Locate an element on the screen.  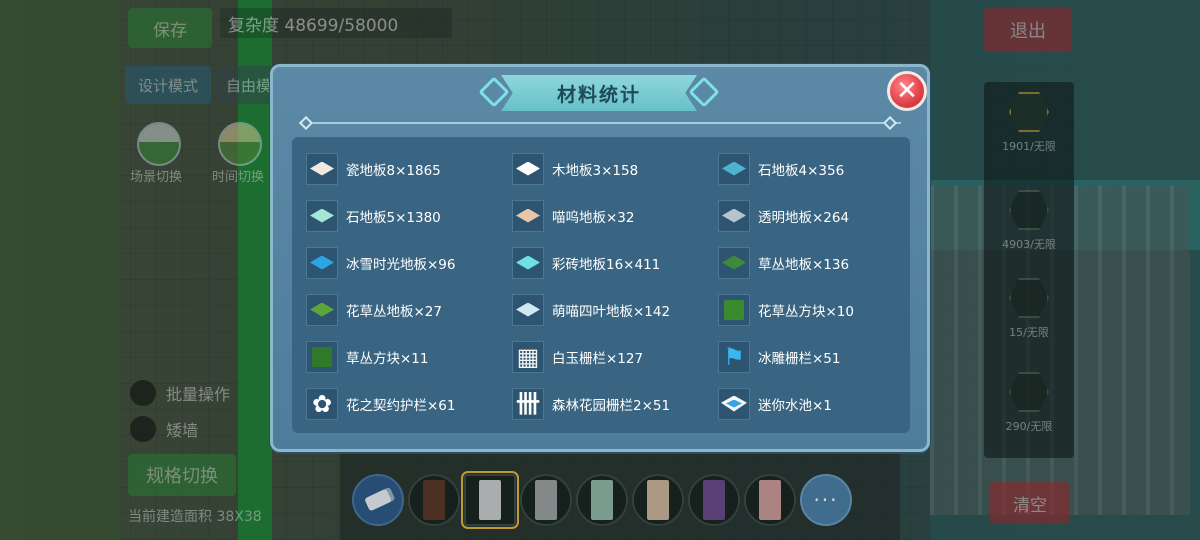
material-item: 冰雪时光地板×96 is located at coordinates (409, 262).